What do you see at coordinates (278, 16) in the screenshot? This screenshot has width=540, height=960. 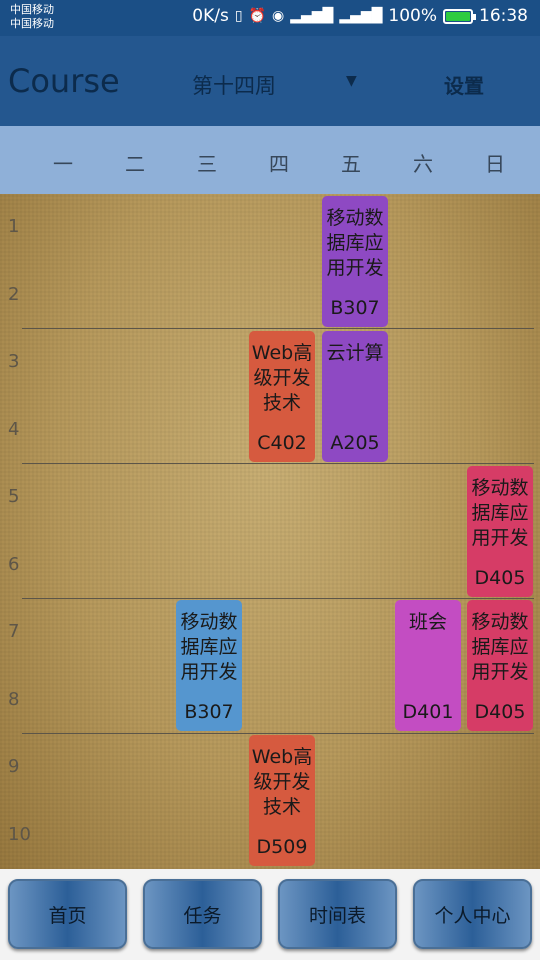 I see `eye-icon: ◉` at bounding box center [278, 16].